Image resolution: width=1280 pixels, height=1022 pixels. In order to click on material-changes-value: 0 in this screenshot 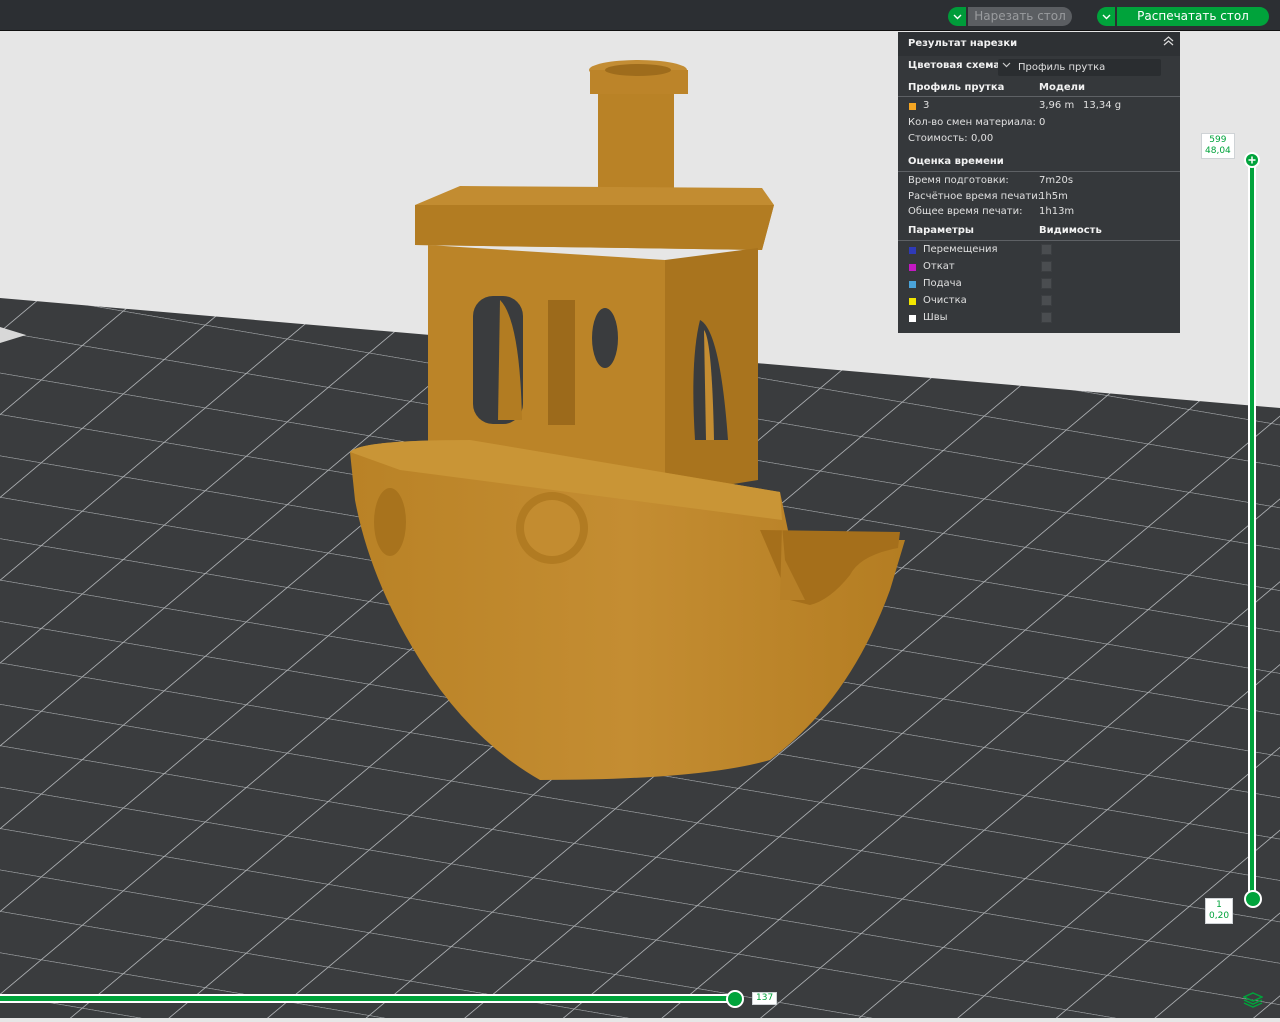, I will do `click(1042, 122)`.